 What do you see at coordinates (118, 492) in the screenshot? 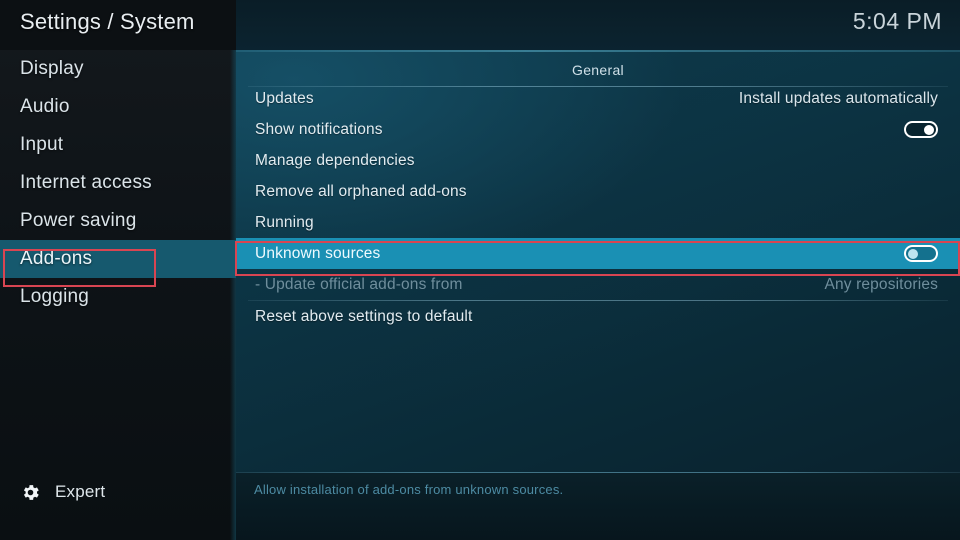
I see `settings-level-button: Expert` at bounding box center [118, 492].